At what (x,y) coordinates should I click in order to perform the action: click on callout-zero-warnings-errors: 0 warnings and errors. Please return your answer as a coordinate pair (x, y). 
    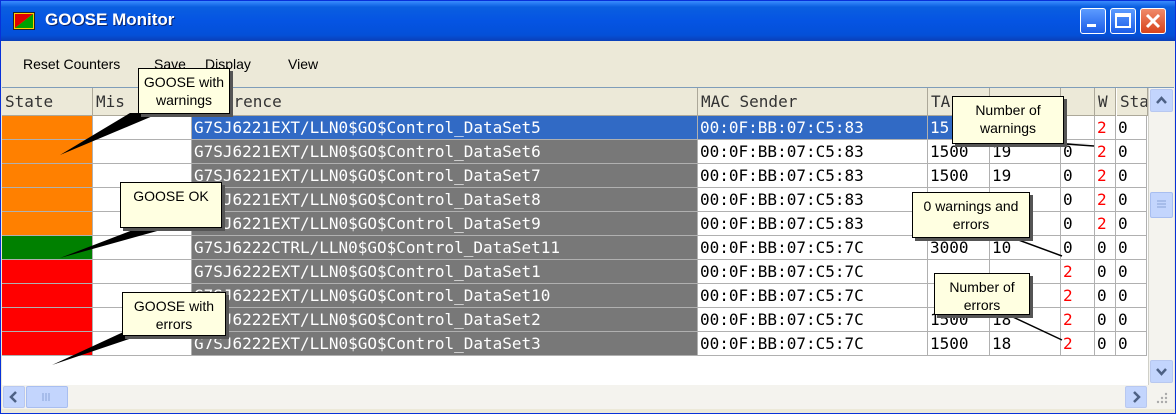
    Looking at the image, I should click on (971, 215).